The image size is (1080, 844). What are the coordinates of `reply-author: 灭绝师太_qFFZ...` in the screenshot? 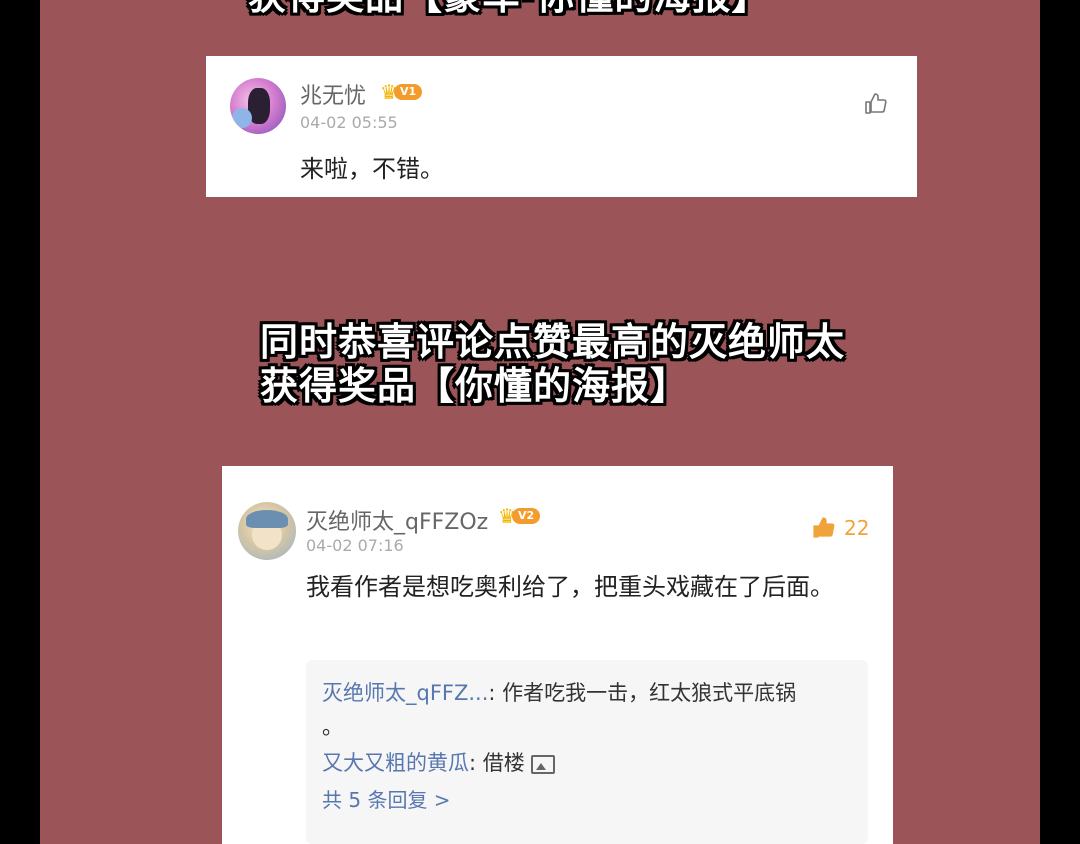 It's located at (405, 693).